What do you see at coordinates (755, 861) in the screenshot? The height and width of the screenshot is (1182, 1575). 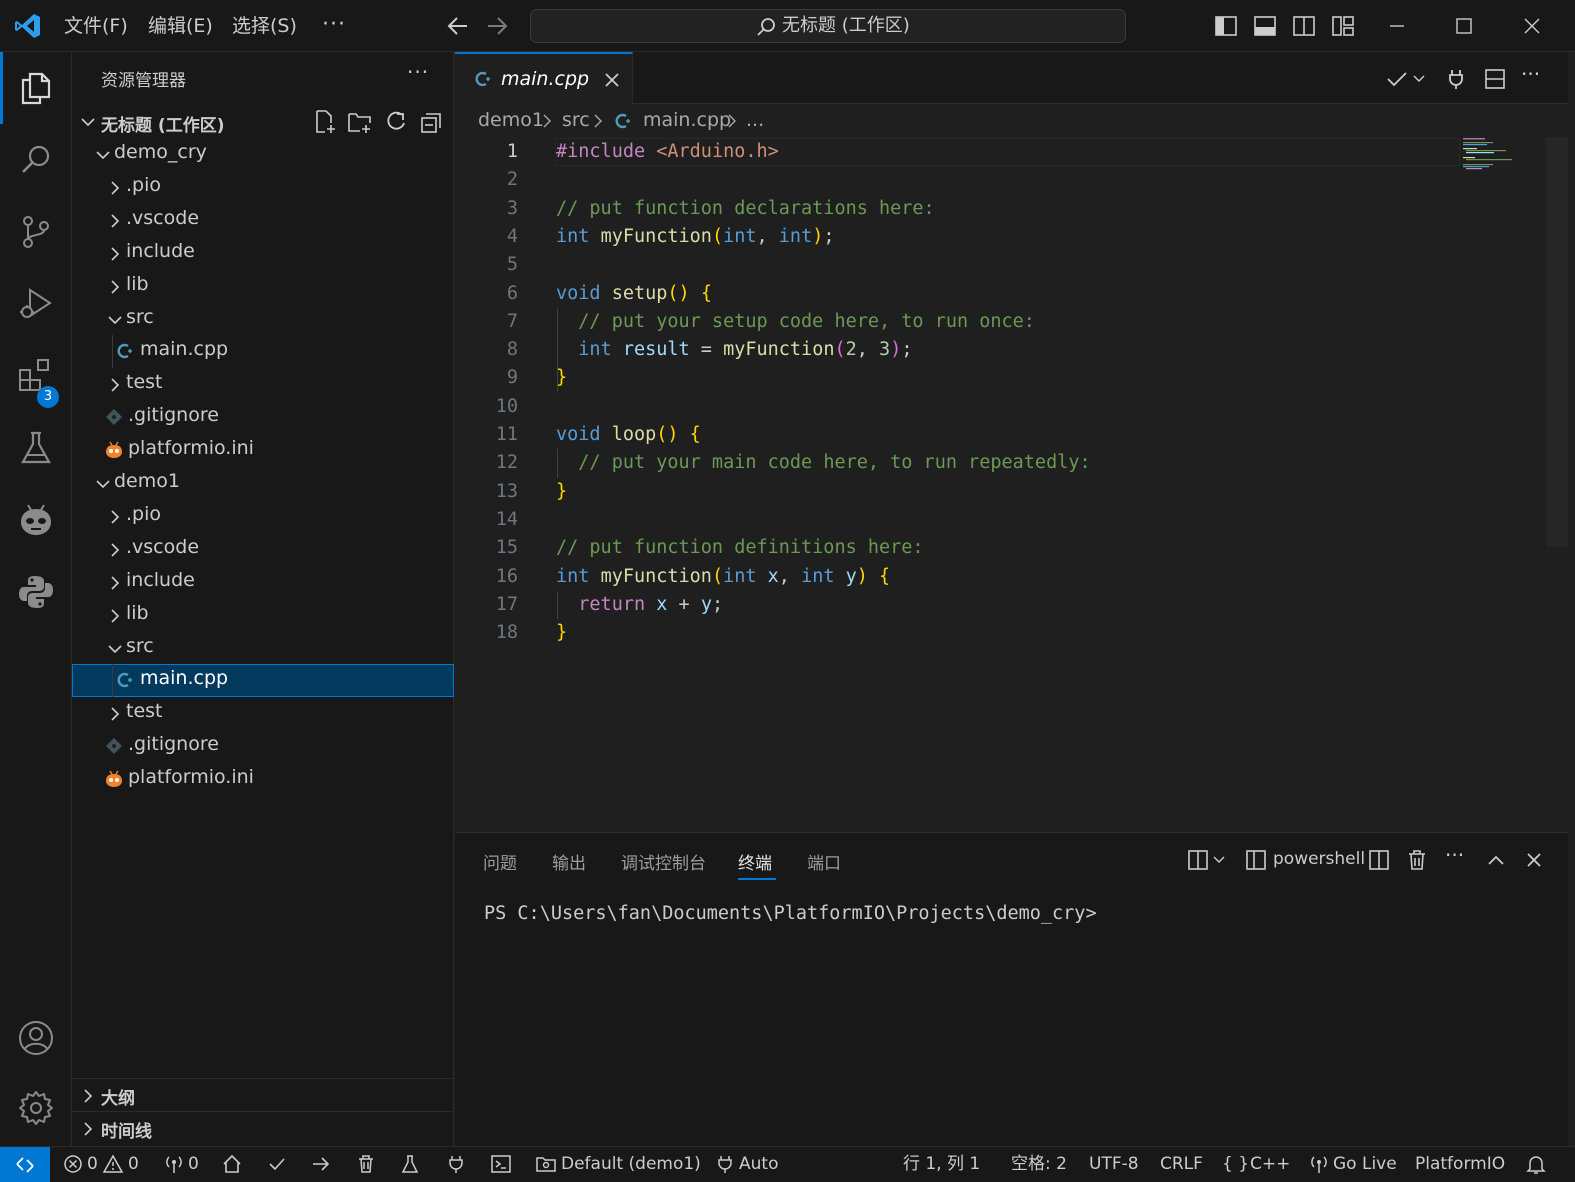 I see `tab-terminal: 终端` at bounding box center [755, 861].